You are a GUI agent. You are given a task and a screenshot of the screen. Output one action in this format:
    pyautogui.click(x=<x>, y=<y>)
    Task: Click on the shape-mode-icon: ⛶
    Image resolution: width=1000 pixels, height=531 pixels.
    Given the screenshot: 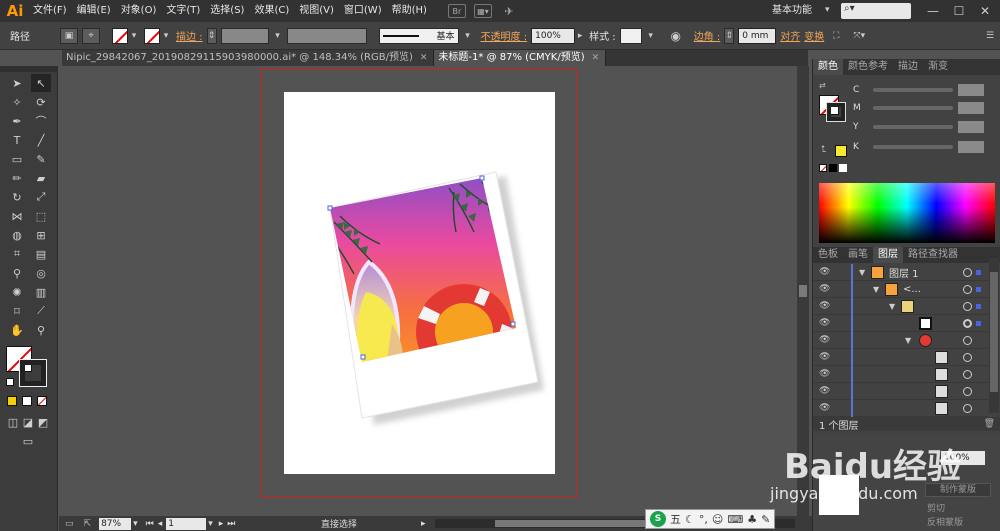 What is the action you would take?
    pyautogui.click(x=836, y=36)
    